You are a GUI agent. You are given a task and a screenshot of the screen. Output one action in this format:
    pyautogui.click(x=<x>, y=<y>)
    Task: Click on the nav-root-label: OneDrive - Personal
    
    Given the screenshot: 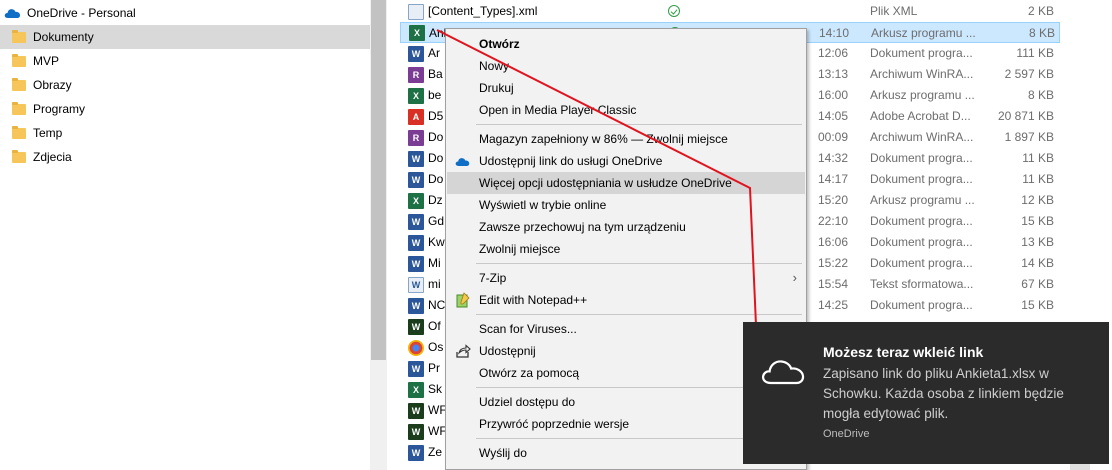 What is the action you would take?
    pyautogui.click(x=81, y=13)
    